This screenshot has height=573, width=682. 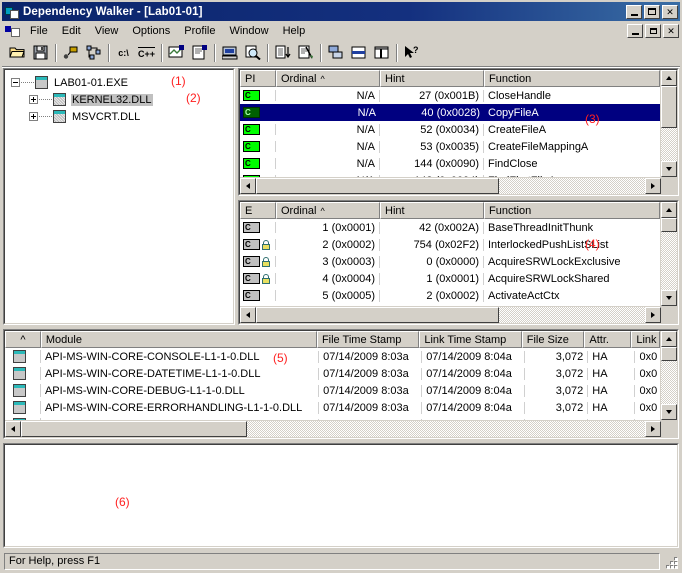 I want to click on sort-icon, so click(x=282, y=53).